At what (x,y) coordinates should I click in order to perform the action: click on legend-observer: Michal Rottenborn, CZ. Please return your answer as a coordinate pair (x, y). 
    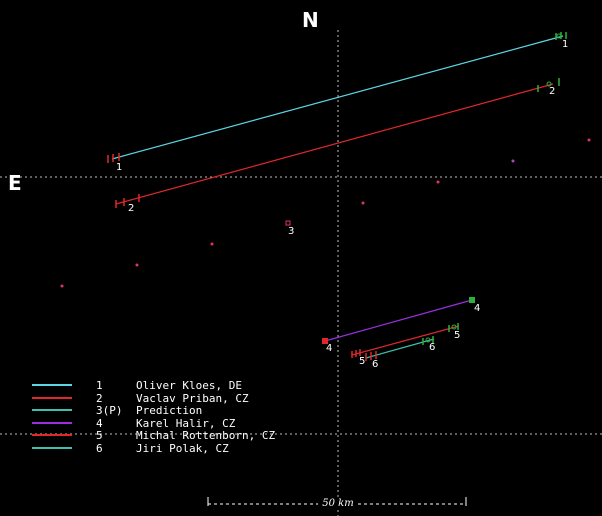
    Looking at the image, I should click on (206, 436).